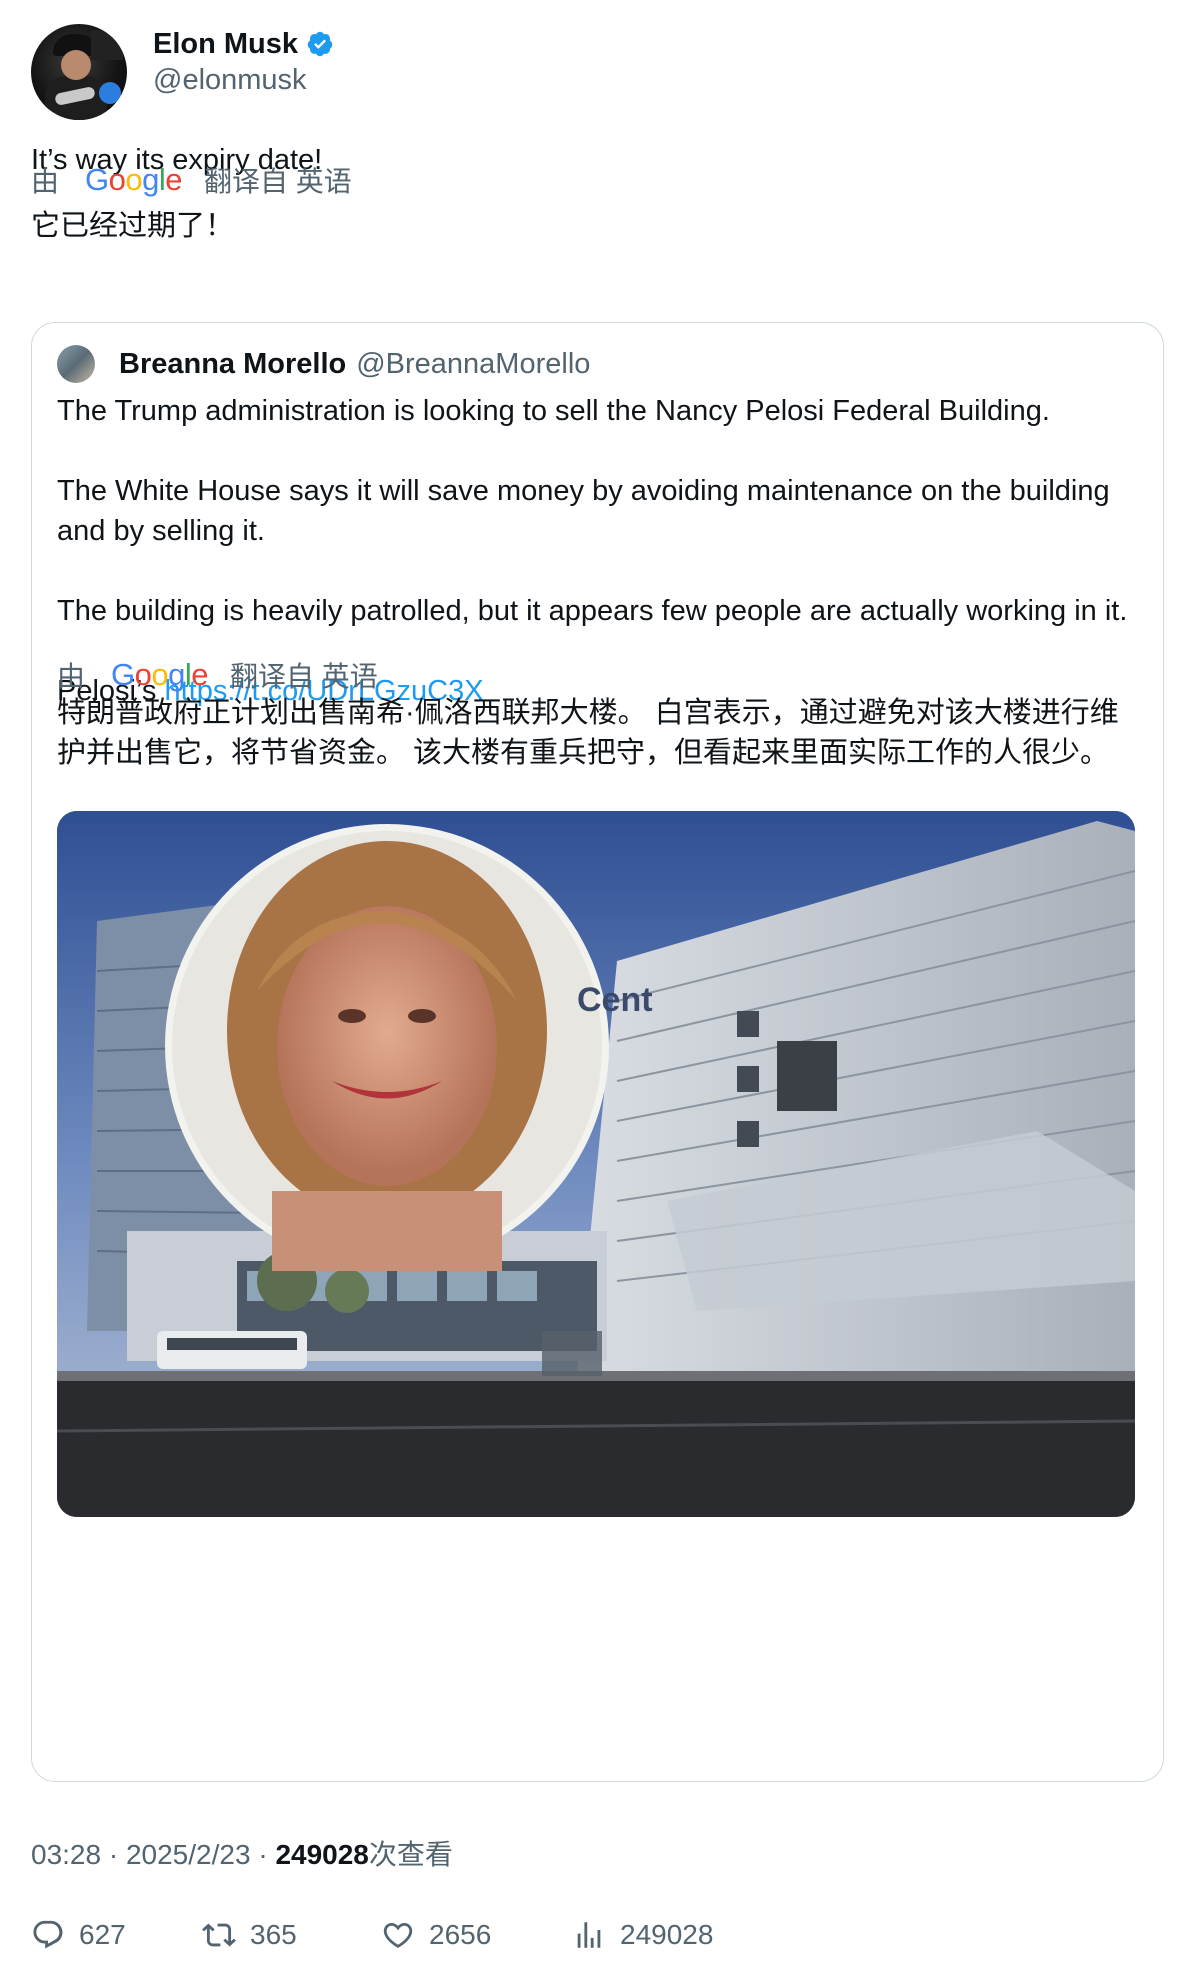  I want to click on views-label: 次查看, so click(410, 1854).